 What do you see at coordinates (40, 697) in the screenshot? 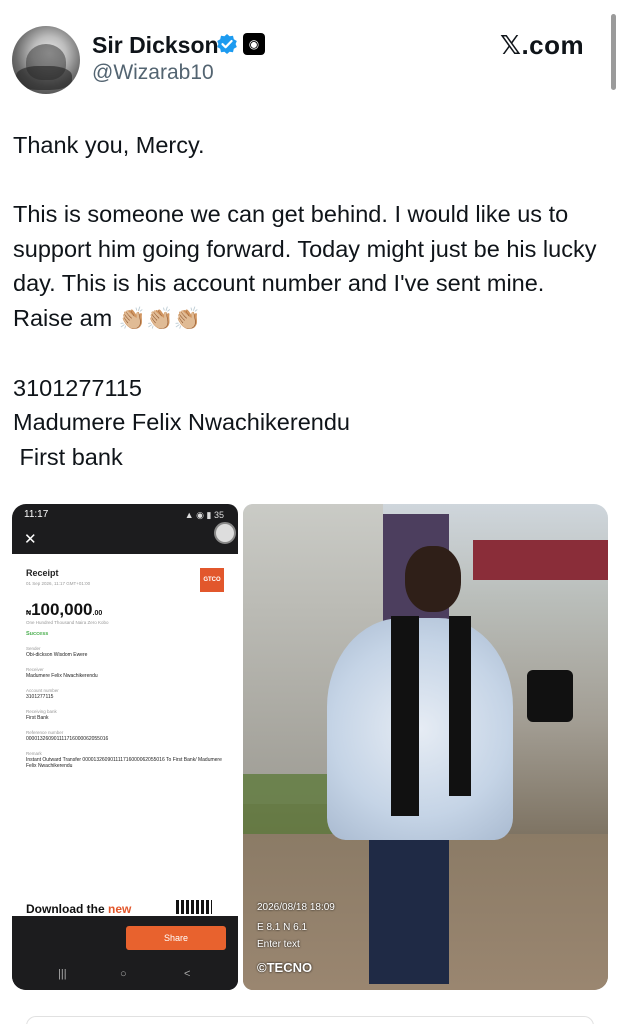
I see `field-value: 3101277115` at bounding box center [40, 697].